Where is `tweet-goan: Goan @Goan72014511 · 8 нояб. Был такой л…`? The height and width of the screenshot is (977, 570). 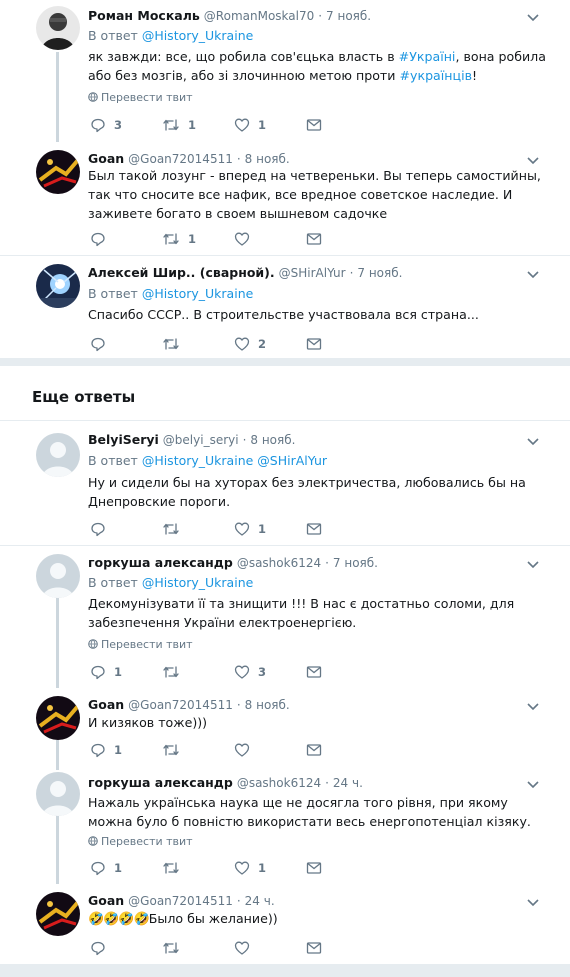
tweet-goan: Goan @Goan72014511 · 8 нояб. Был такой л… is located at coordinates (285, 199).